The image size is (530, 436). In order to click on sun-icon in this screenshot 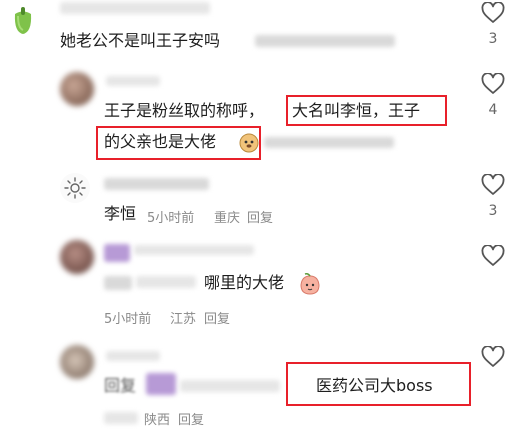, I will do `click(75, 188)`.